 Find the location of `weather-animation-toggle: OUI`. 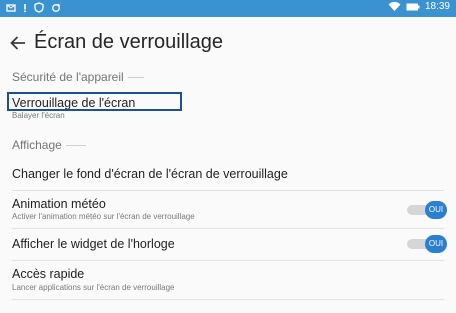

weather-animation-toggle: OUI is located at coordinates (427, 210).